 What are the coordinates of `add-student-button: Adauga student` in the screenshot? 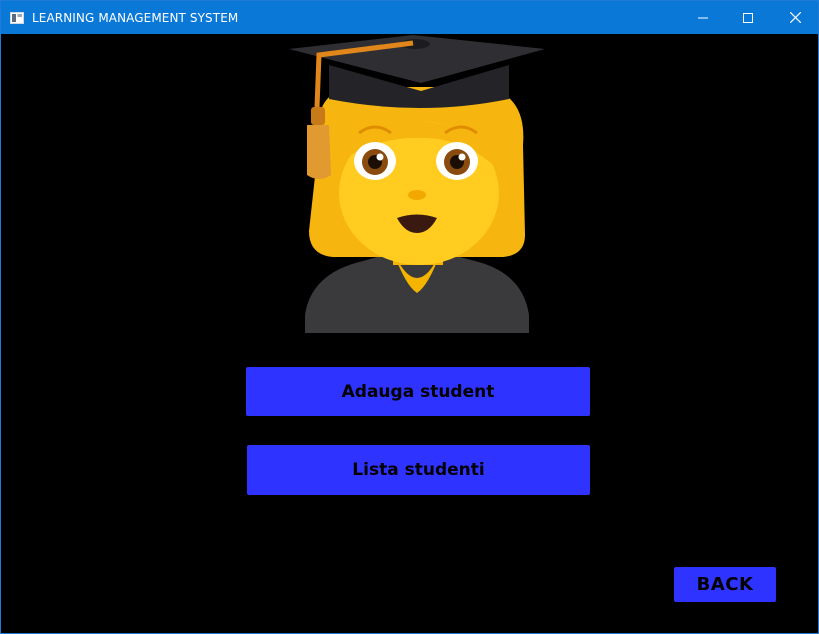 It's located at (418, 391).